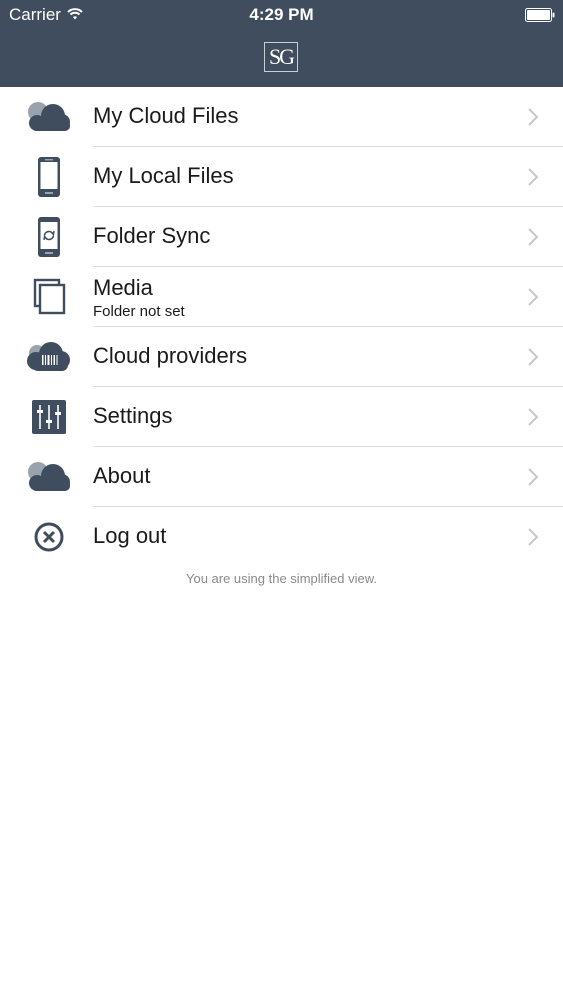  I want to click on close-circle-icon, so click(49, 537).